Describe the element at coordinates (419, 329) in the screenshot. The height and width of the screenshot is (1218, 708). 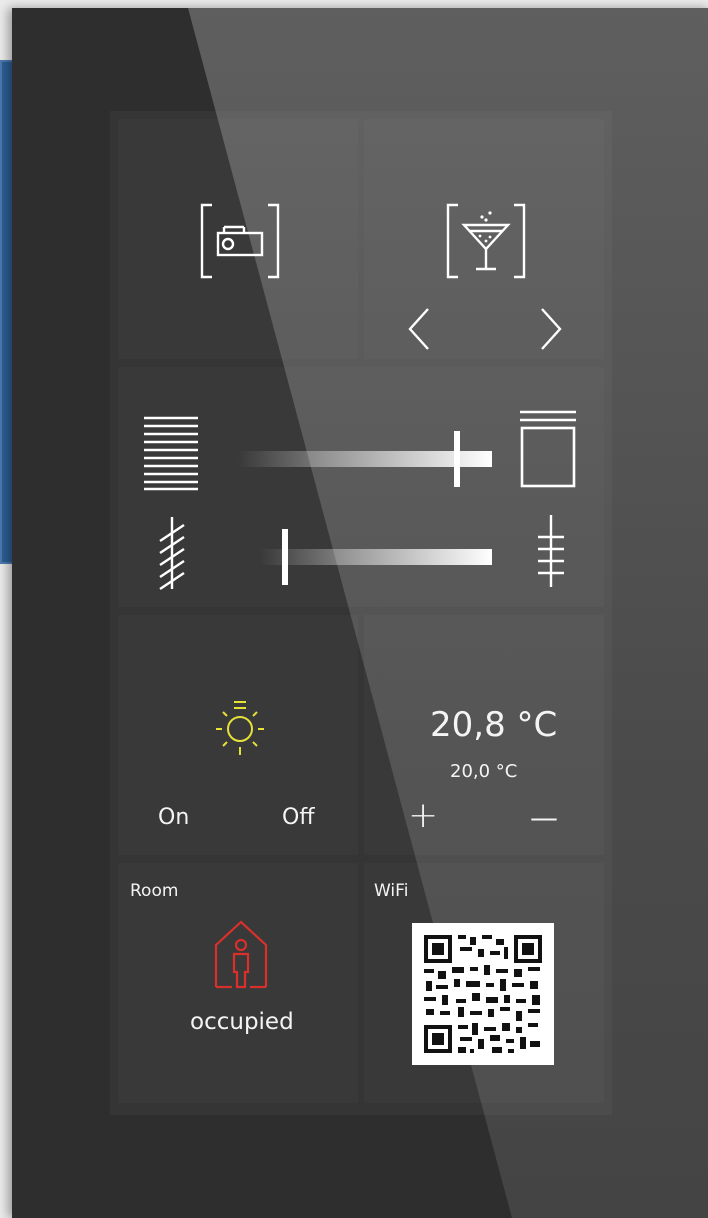
I see `chevron-left-icon` at that location.